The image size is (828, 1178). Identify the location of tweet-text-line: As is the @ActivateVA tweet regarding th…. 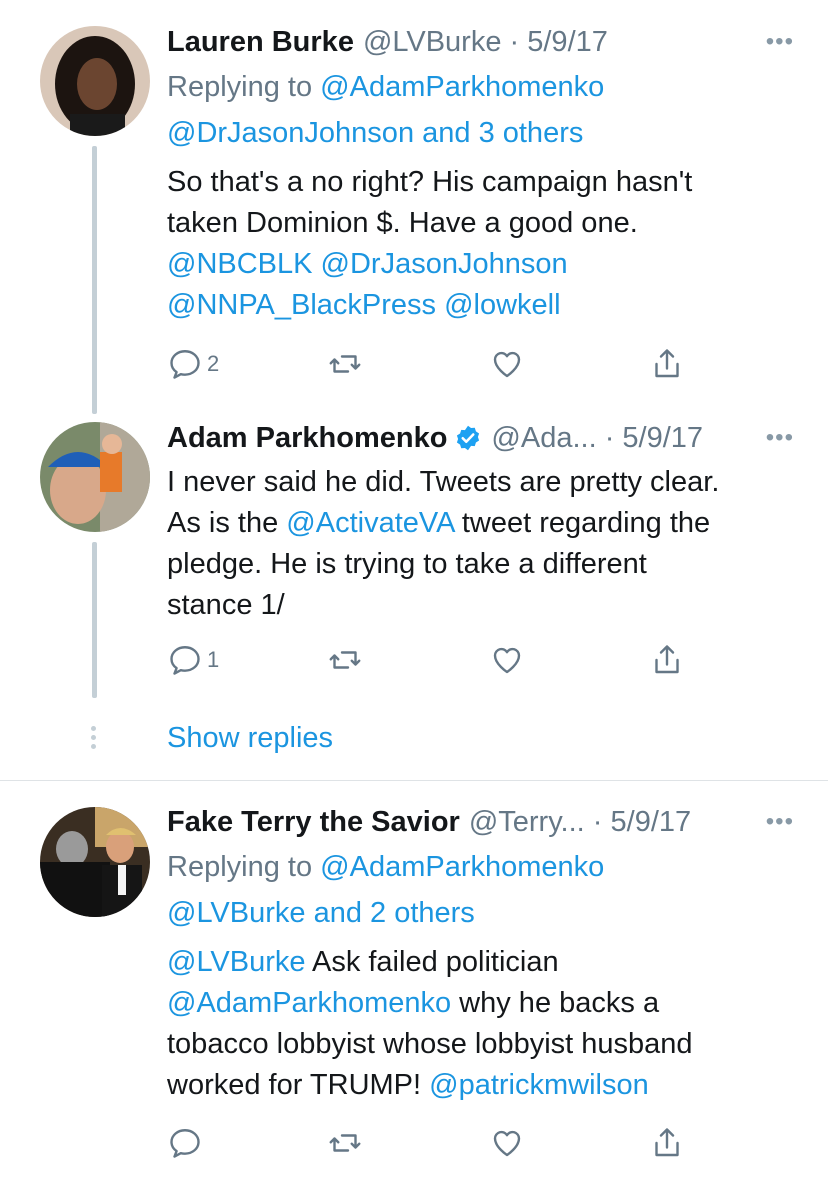
(439, 523).